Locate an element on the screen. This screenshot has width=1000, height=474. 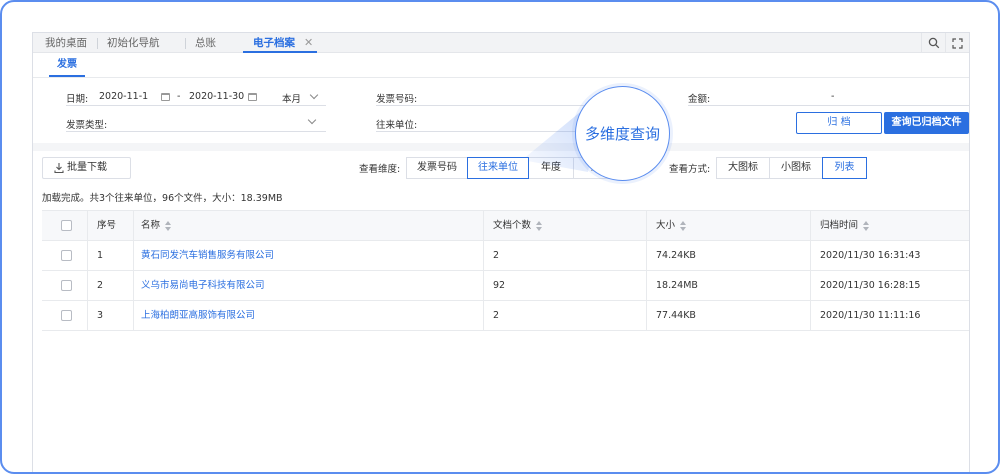
column-header-doc-count-label: 文档个数 is located at coordinates (512, 225).